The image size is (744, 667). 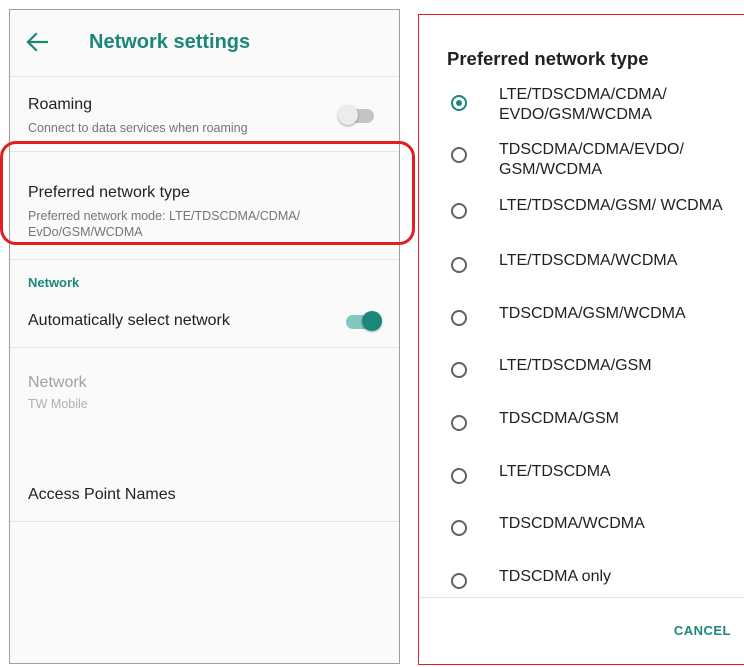 I want to click on dialog-title: Preferred network type, so click(x=548, y=58).